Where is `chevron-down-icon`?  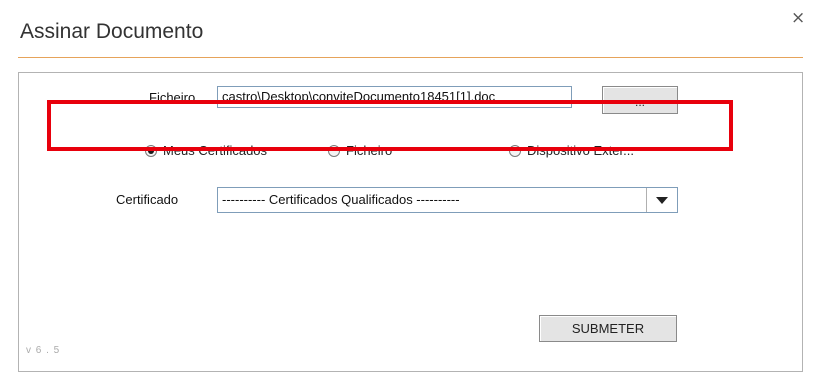 chevron-down-icon is located at coordinates (662, 200).